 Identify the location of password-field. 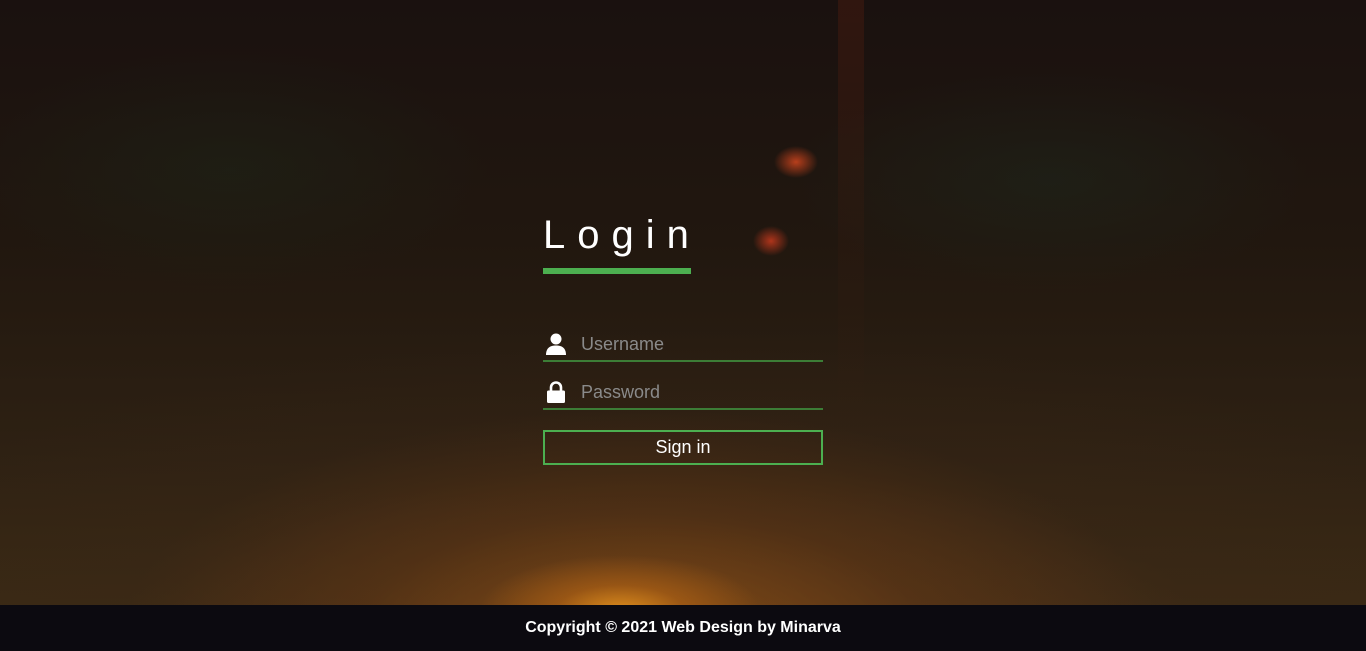
(683, 393).